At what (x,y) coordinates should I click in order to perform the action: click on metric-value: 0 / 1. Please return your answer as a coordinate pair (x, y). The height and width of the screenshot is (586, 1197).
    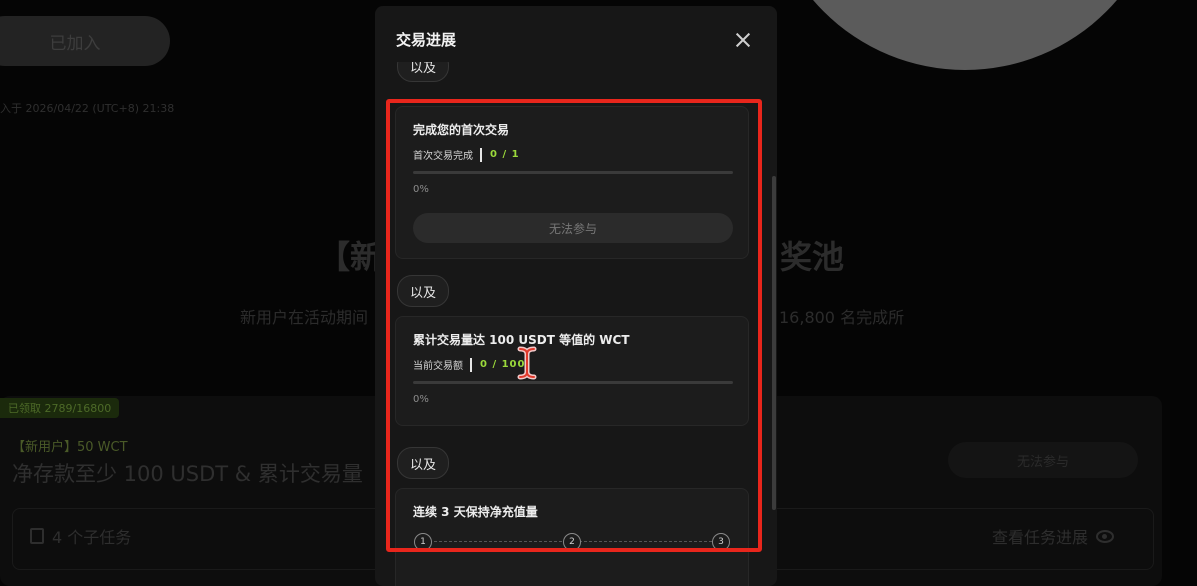
    Looking at the image, I should click on (505, 154).